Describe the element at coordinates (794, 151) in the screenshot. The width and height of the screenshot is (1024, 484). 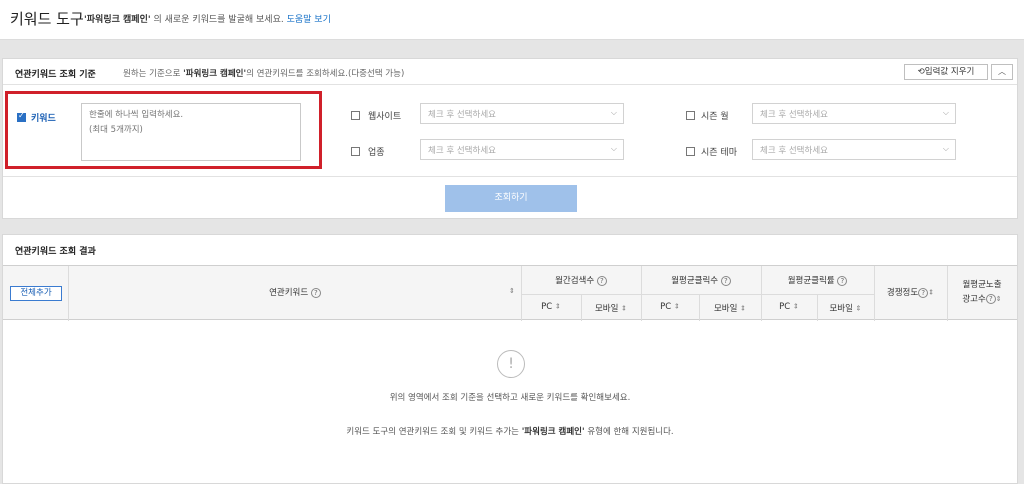
I see `season-theme-select-value: 체크 후 선택하세요` at that location.